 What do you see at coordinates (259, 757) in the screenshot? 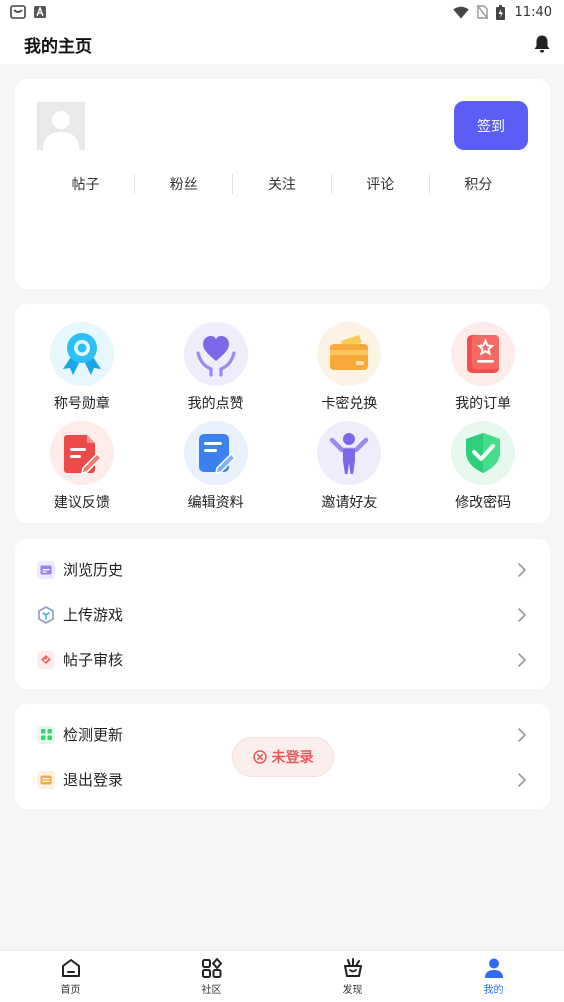
I see `error-circle-icon` at bounding box center [259, 757].